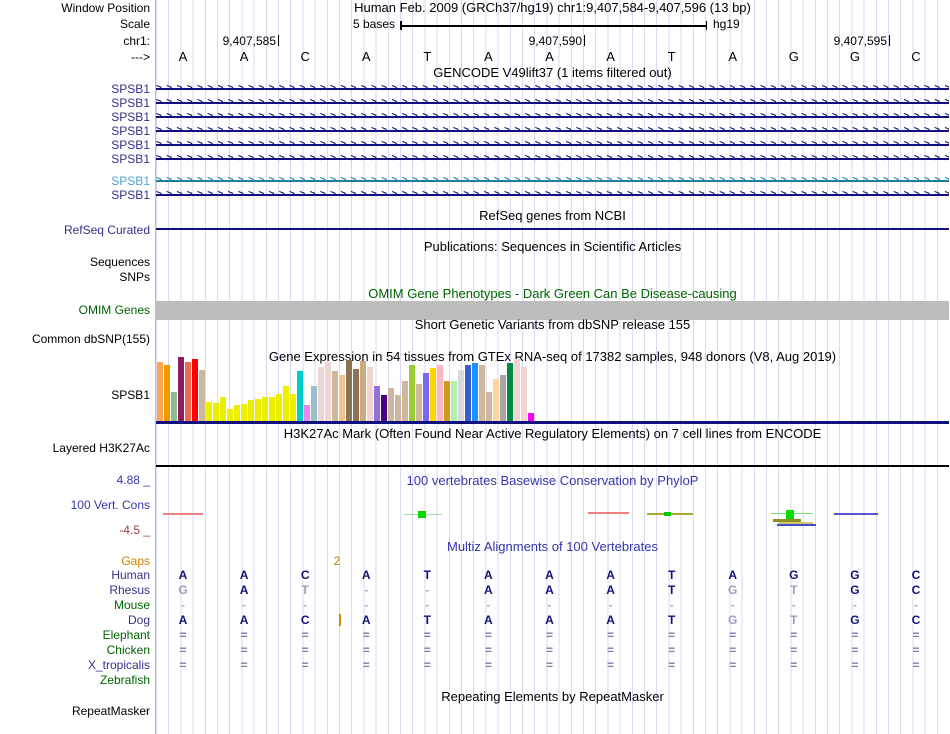 Image resolution: width=950 pixels, height=734 pixels. Describe the element at coordinates (134, 24) in the screenshot. I see `scale-label: Scale` at that location.